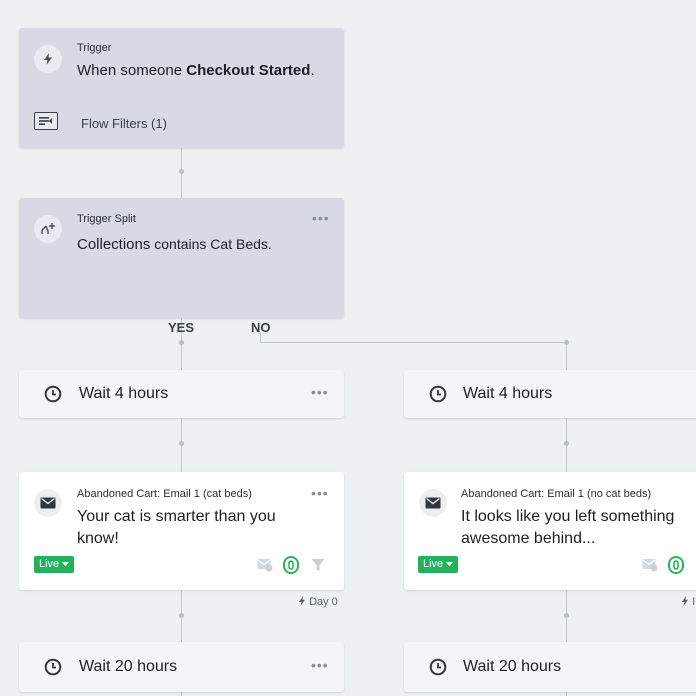  Describe the element at coordinates (176, 527) in the screenshot. I see `email-subject: Your cat is smarter than you know!` at that location.